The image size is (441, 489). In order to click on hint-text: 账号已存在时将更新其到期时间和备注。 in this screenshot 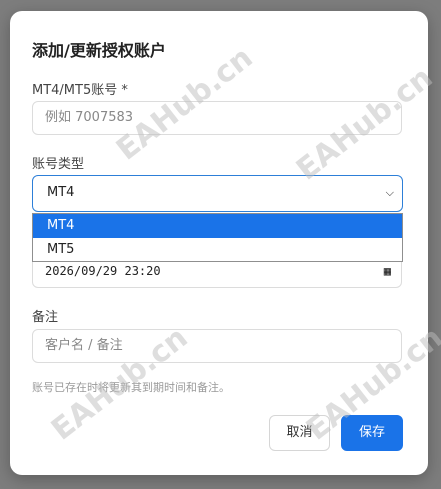, I will do `click(131, 387)`.